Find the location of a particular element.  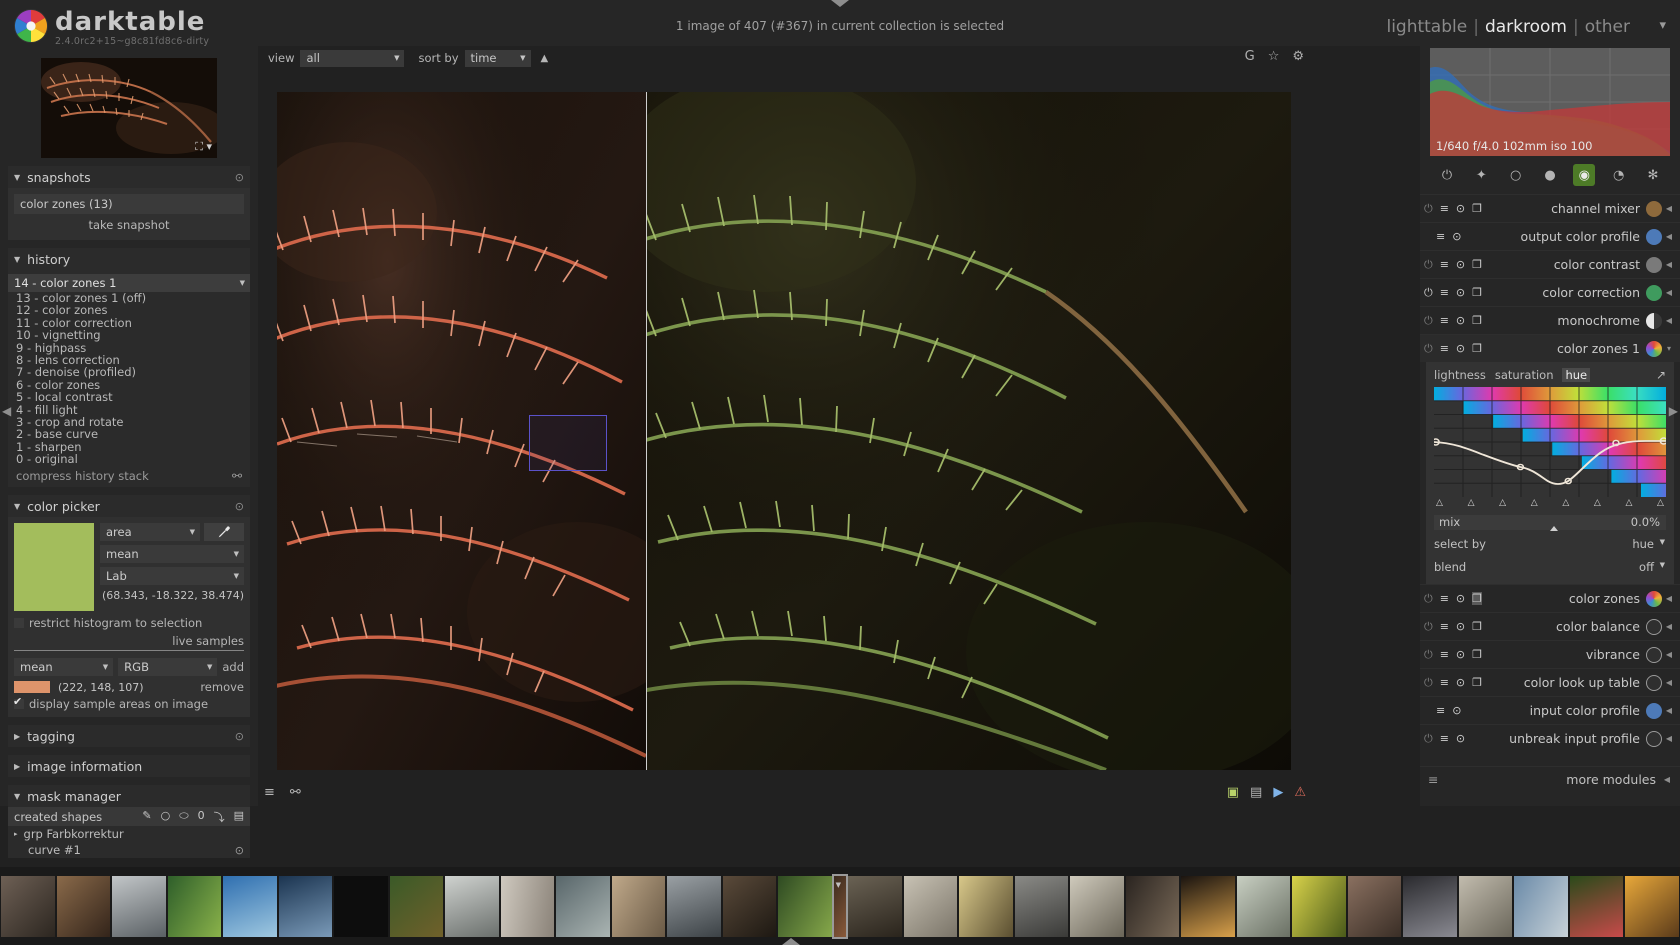

filmstrip is located at coordinates (840, 906).